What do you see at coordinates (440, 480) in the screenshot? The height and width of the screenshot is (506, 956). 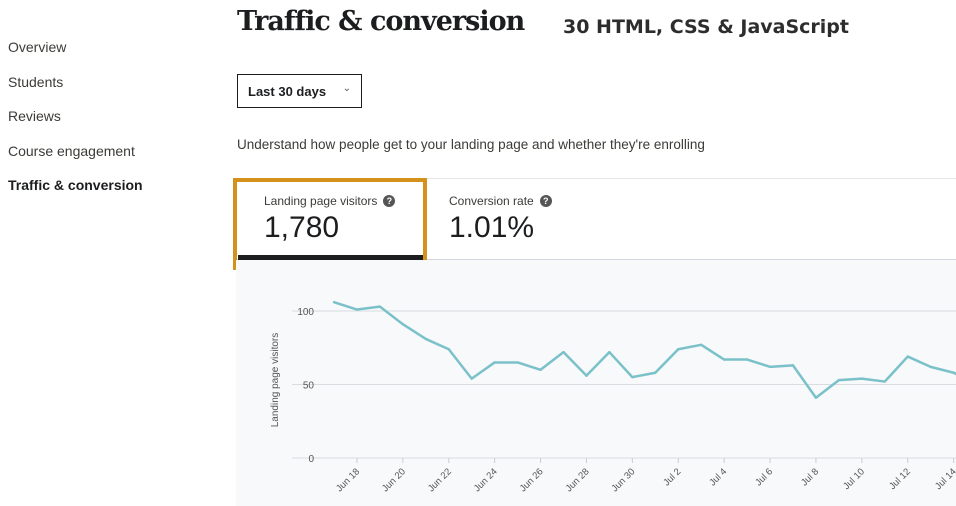 I see `x-tick-label: Jun 22` at bounding box center [440, 480].